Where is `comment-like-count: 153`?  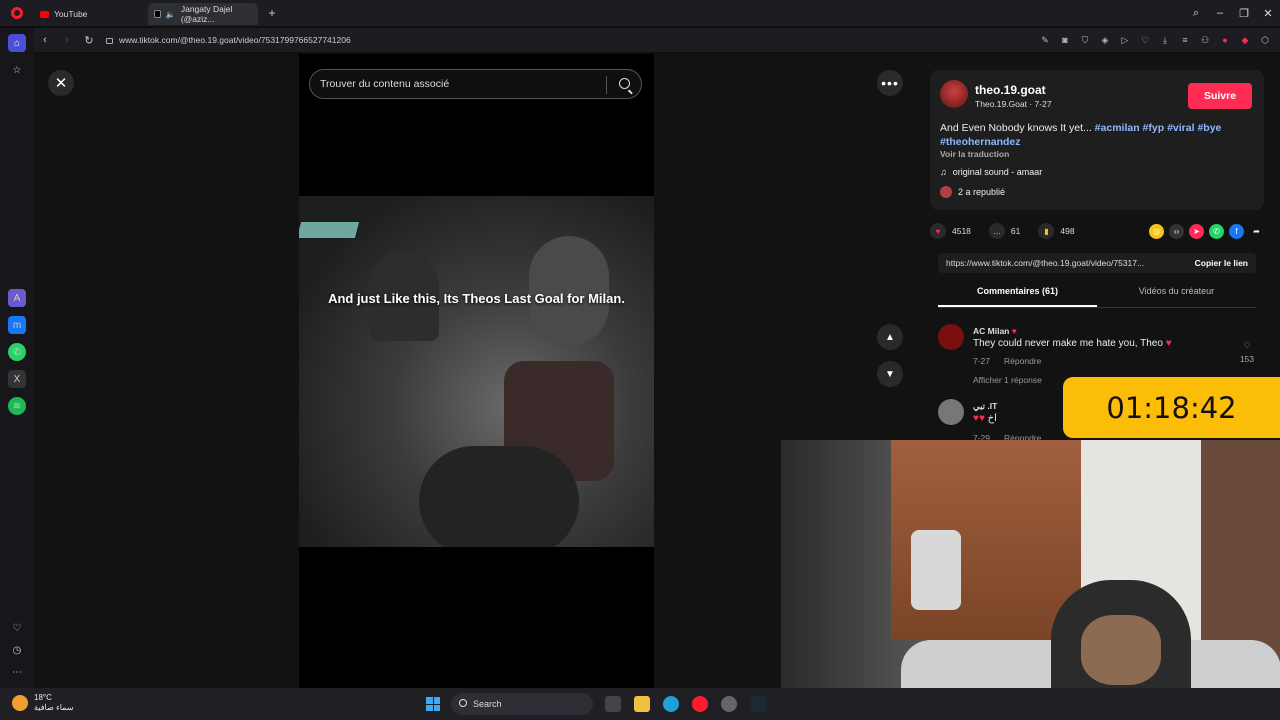
comment-like-count: 153 is located at coordinates (1246, 359).